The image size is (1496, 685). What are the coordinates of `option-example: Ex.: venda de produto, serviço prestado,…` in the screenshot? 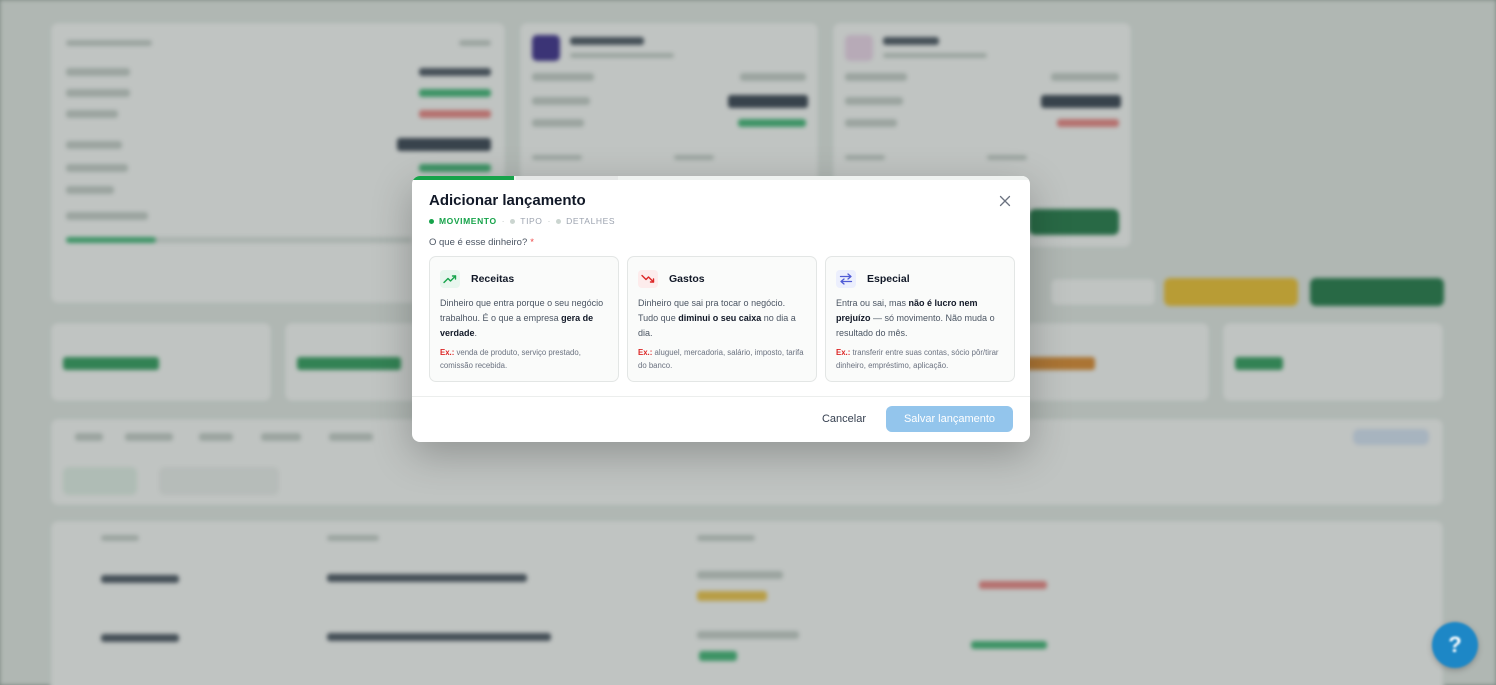 It's located at (510, 359).